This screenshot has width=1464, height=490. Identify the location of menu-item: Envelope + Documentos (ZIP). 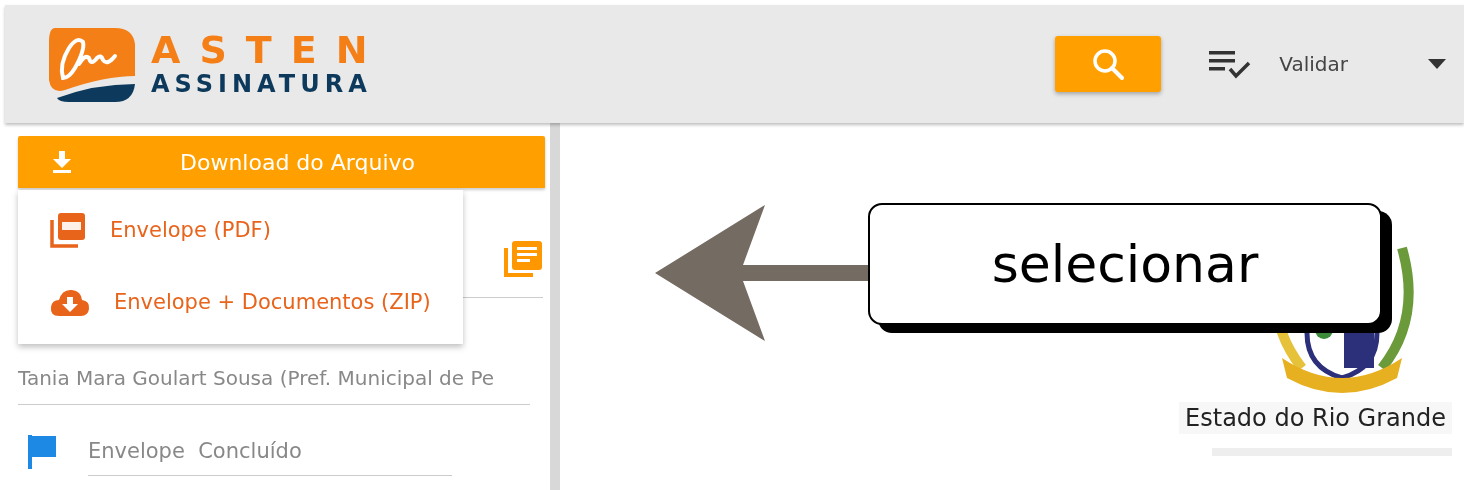
(240, 302).